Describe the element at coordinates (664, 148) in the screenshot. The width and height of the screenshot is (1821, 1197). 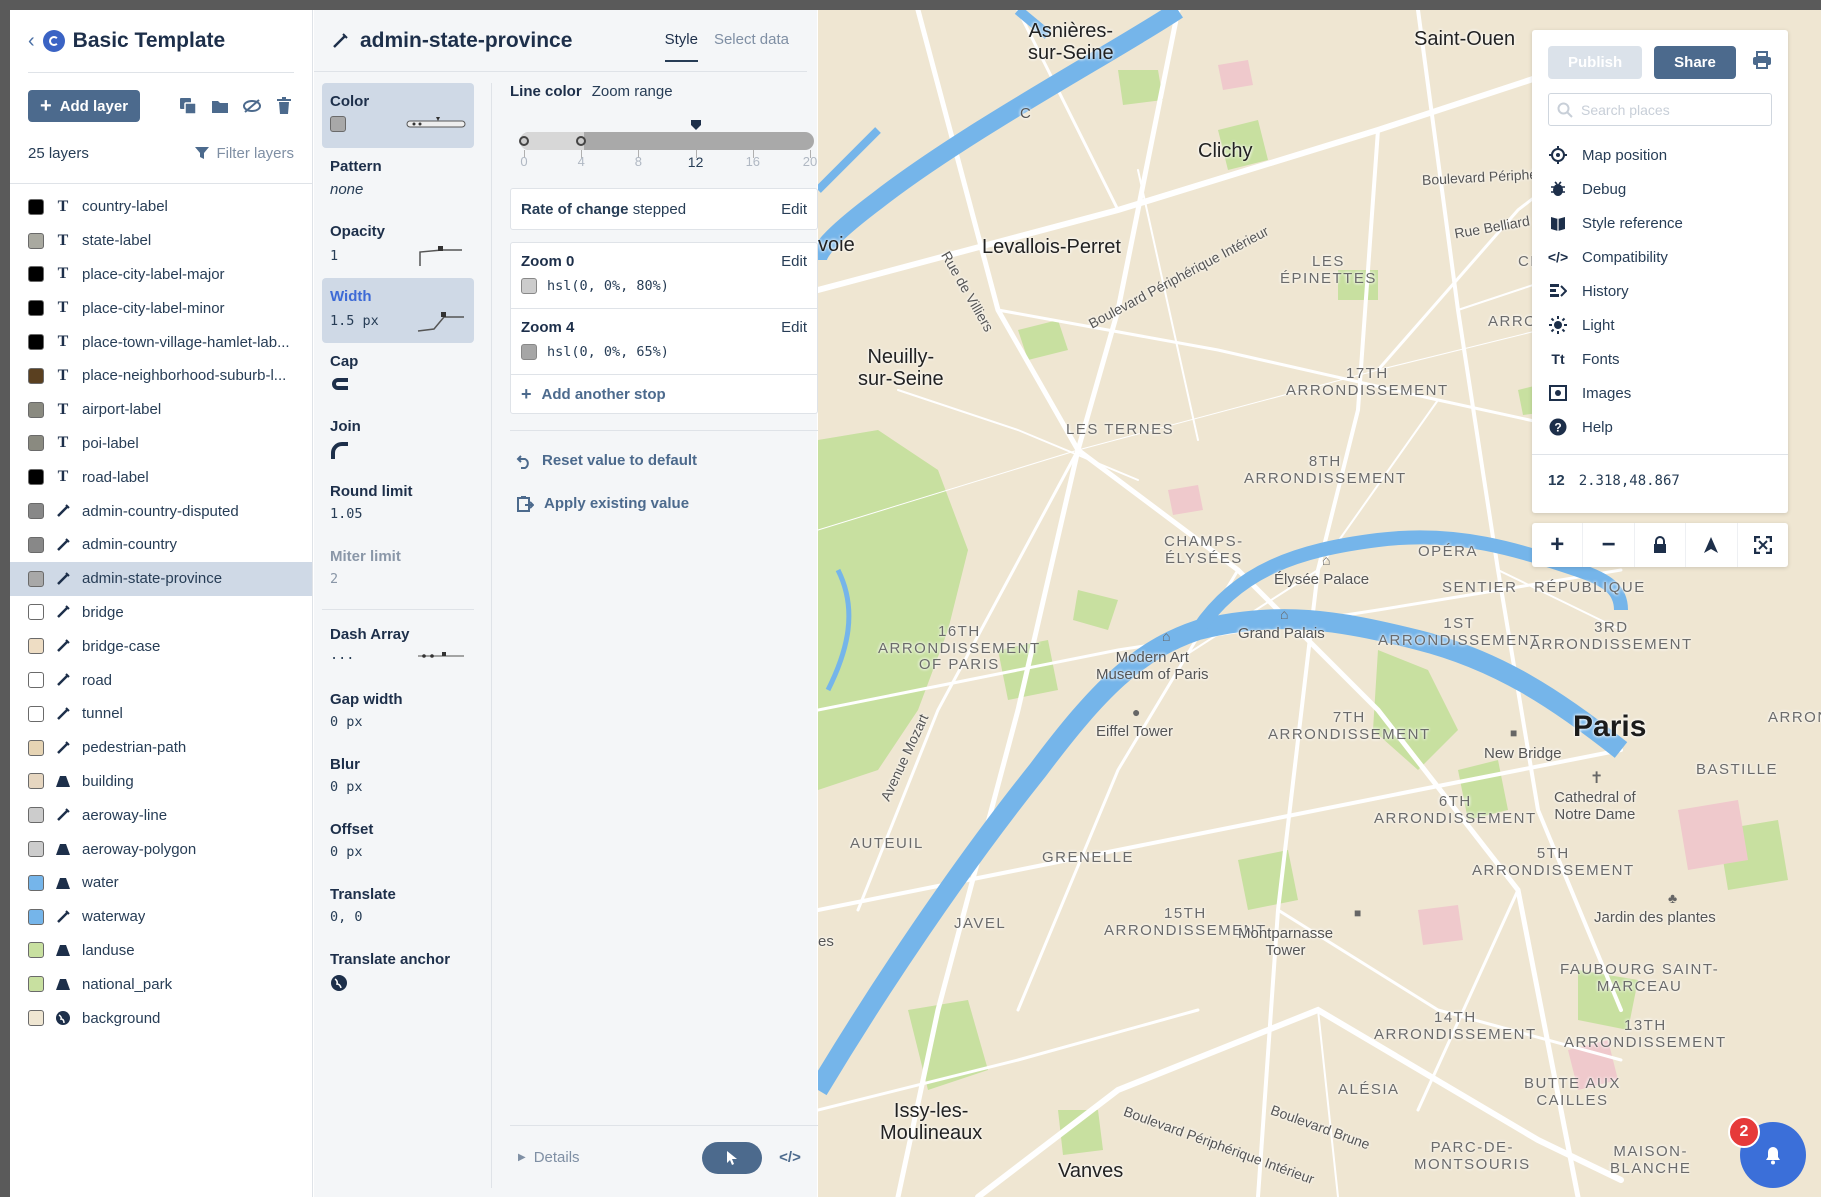
I see `zoom-range-slider: 04812162012` at that location.